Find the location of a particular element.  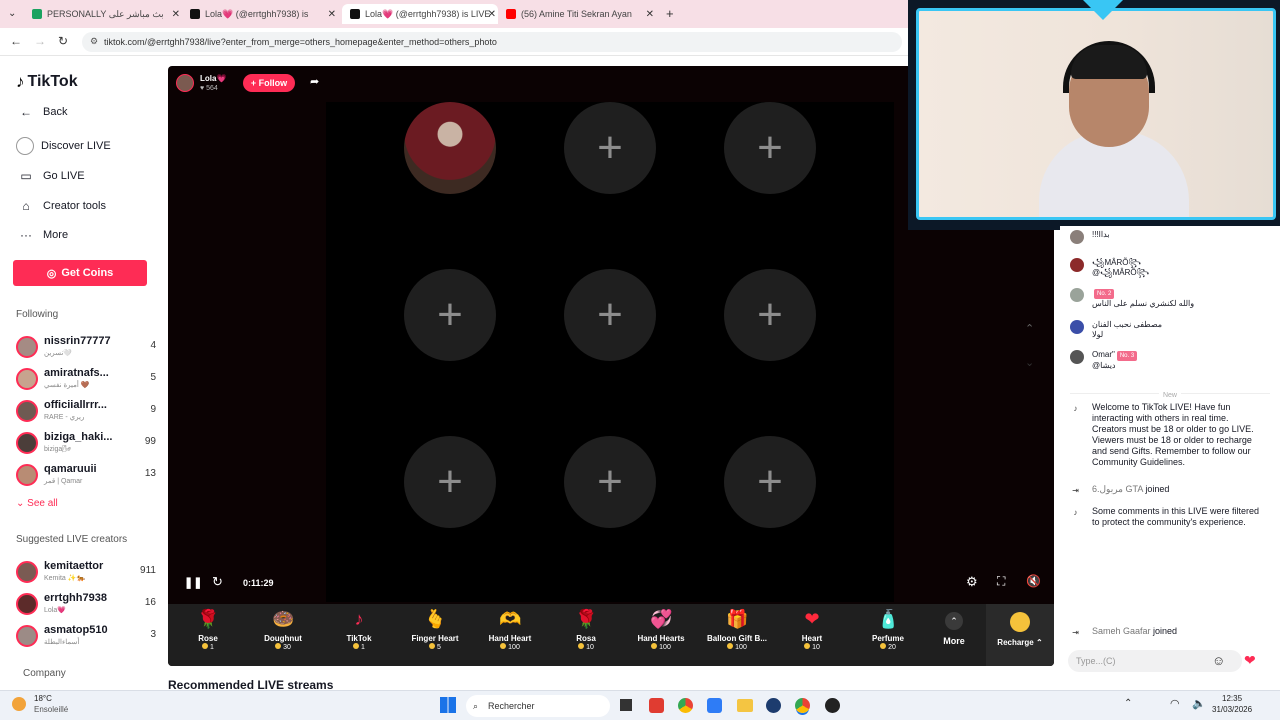

gift-item: 🧴 Perfume 20 is located at coordinates (888, 629).